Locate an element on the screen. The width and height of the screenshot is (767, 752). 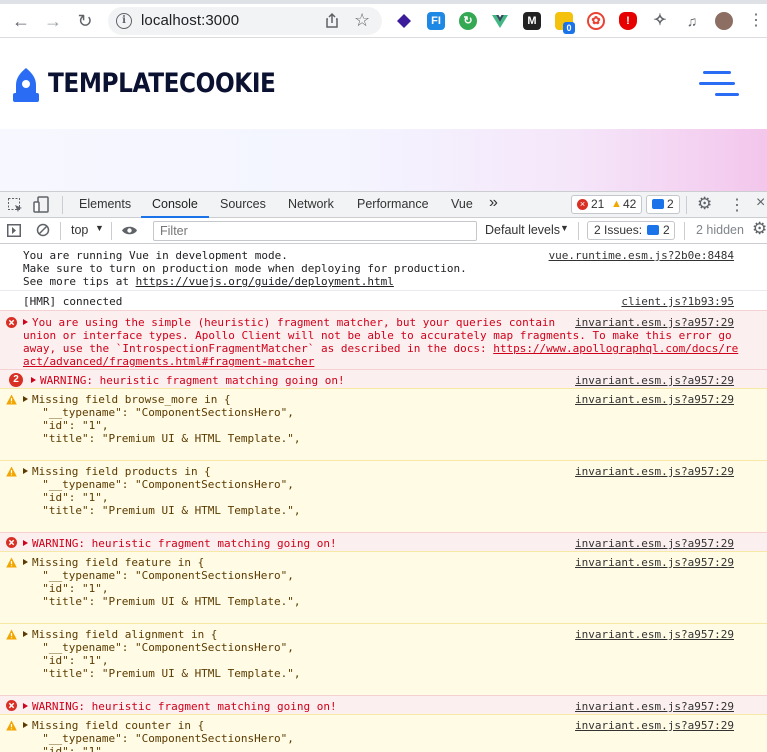
repeat-count-badge: 2 is located at coordinates (16, 380).